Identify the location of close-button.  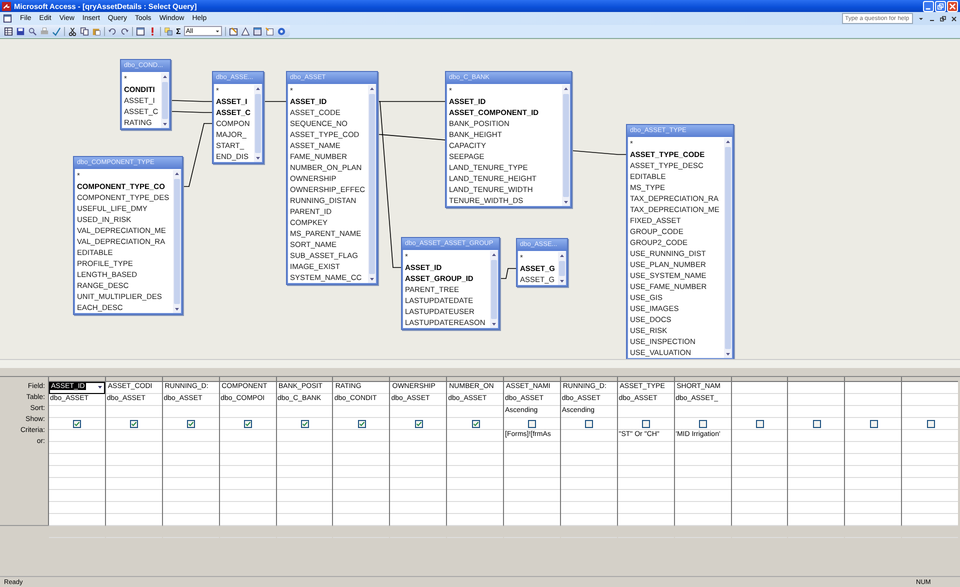
(952, 6).